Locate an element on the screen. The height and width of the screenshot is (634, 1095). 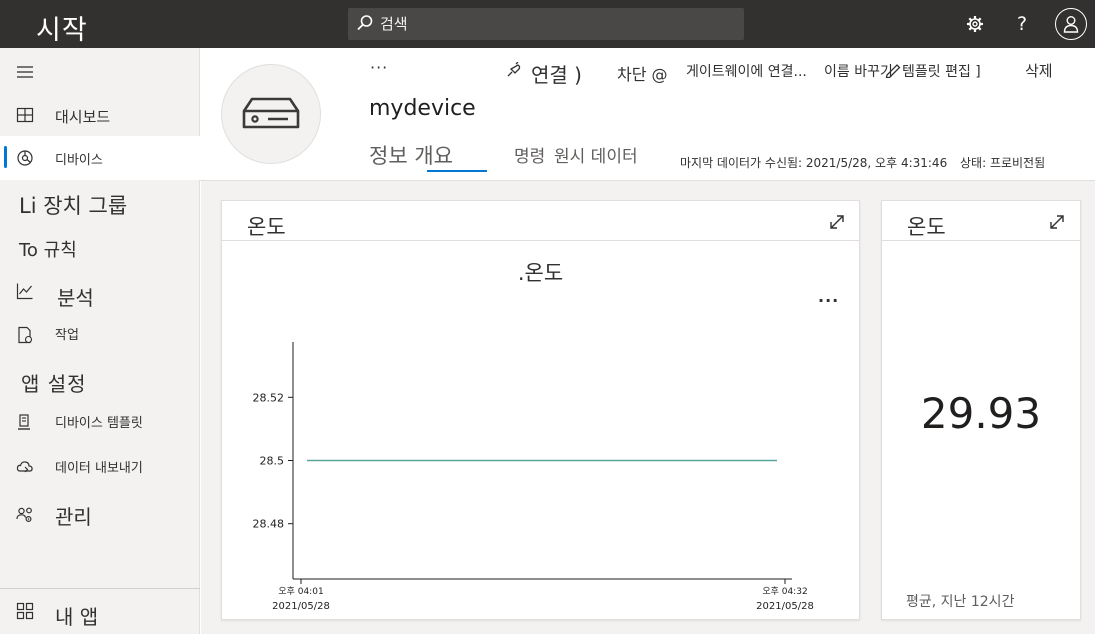
user-icon is located at coordinates (1071, 24).